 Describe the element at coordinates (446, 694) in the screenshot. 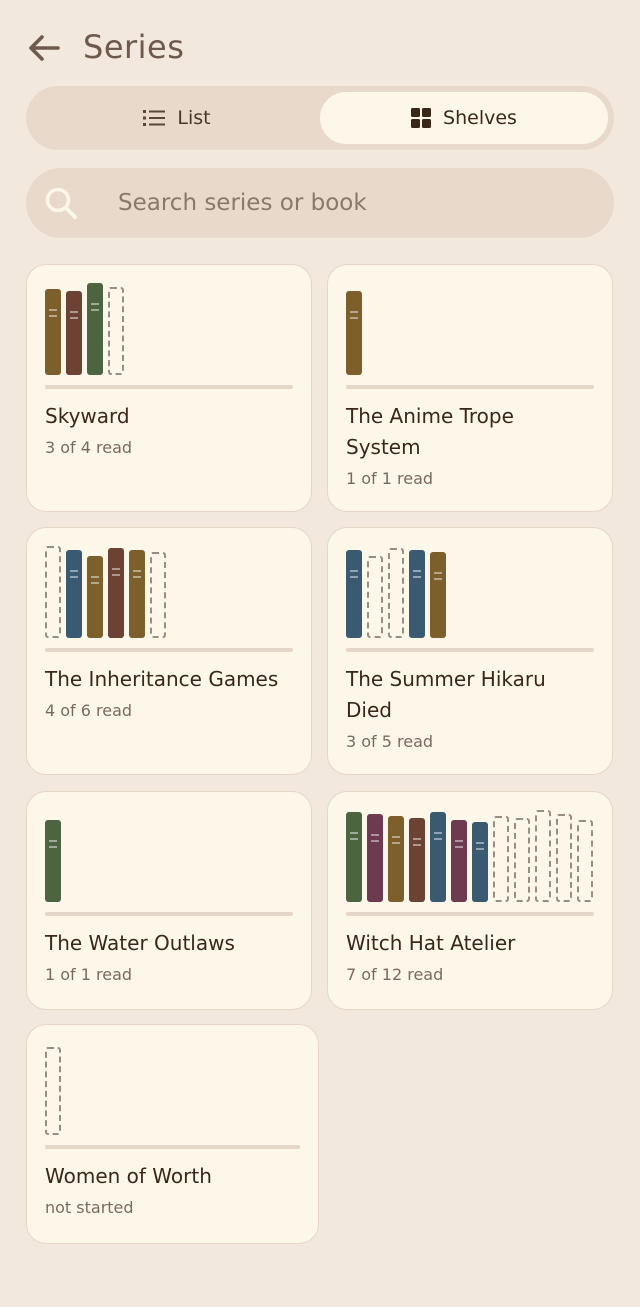

I see `series-title: The Summer Hikaru Died` at that location.